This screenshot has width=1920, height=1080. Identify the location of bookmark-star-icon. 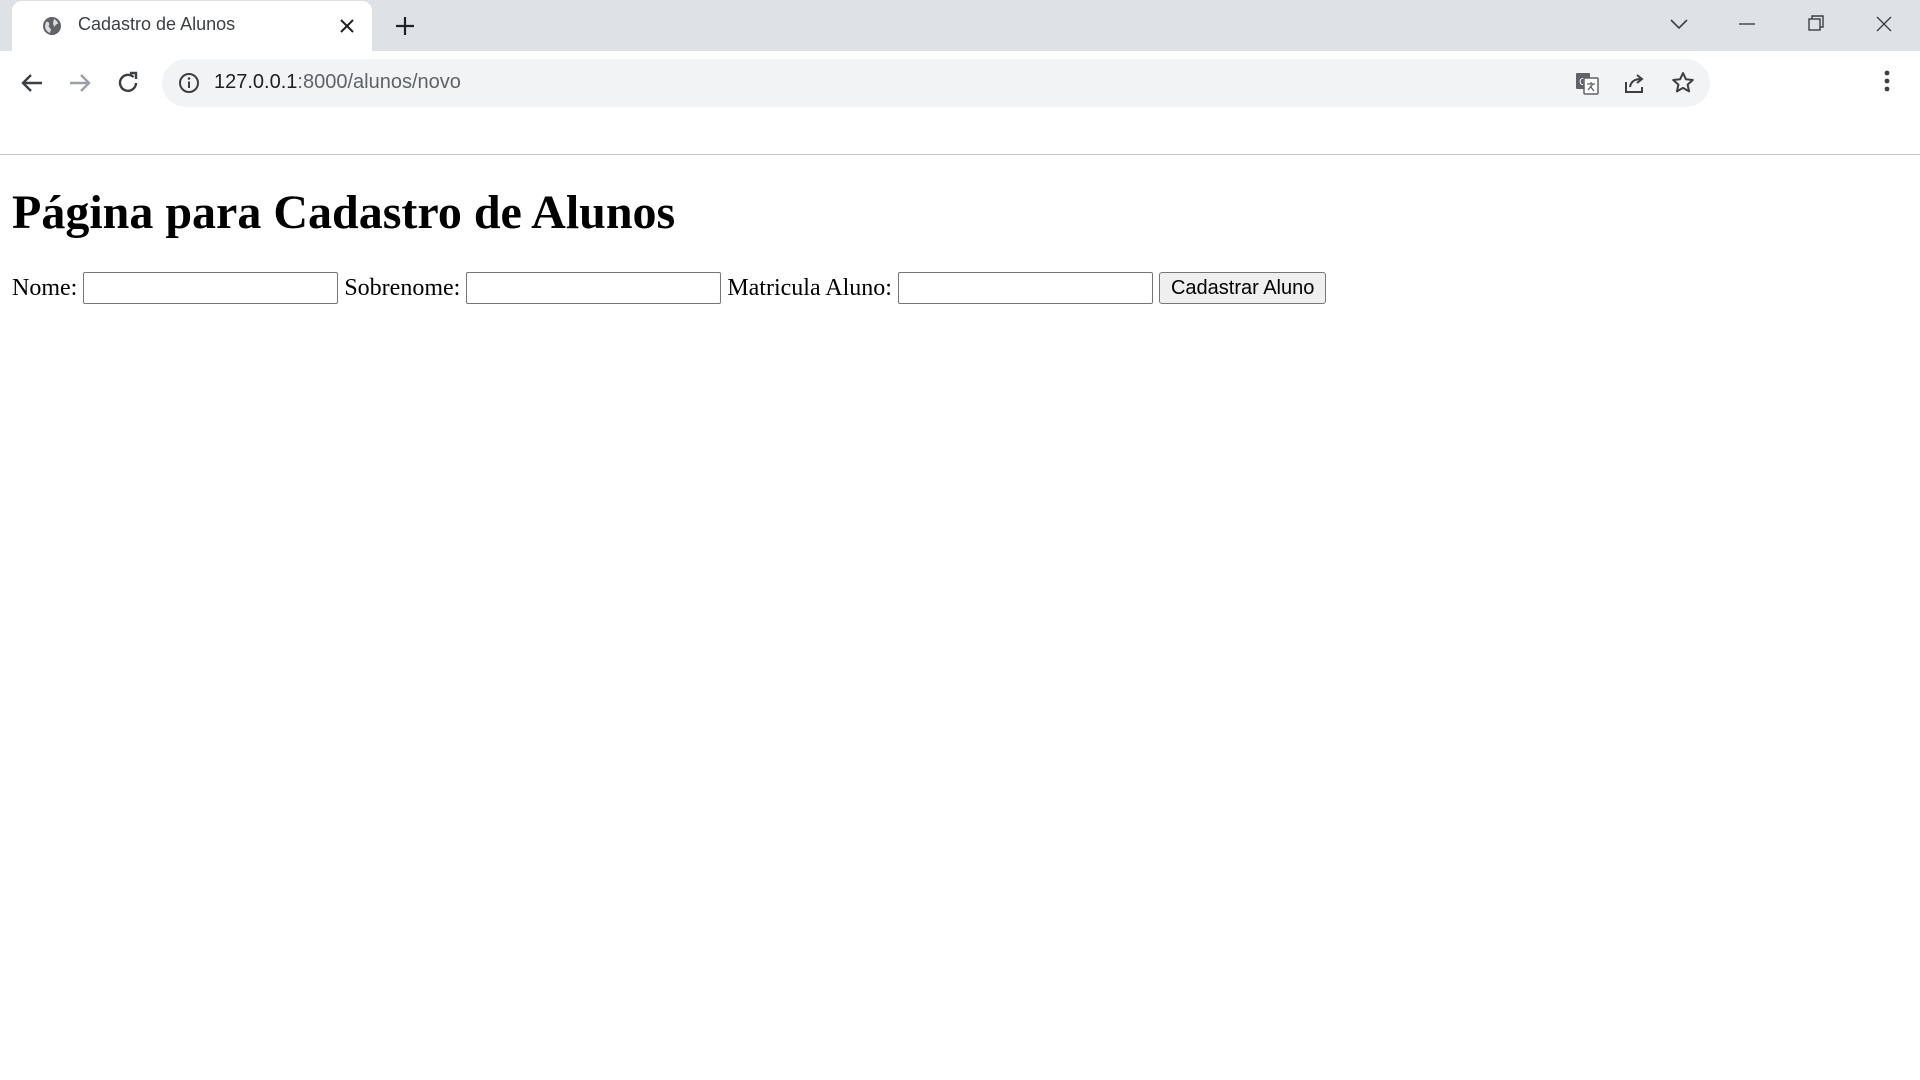
(1683, 83).